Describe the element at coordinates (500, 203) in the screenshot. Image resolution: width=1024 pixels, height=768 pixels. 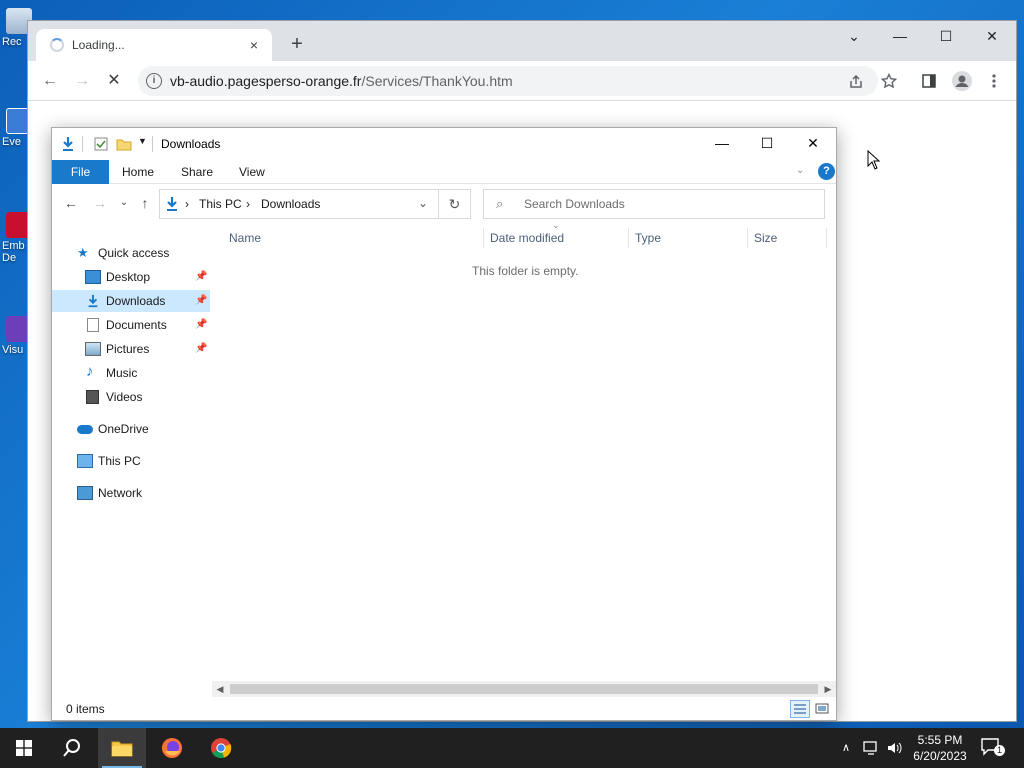
I see `search-icon: ⌕` at that location.